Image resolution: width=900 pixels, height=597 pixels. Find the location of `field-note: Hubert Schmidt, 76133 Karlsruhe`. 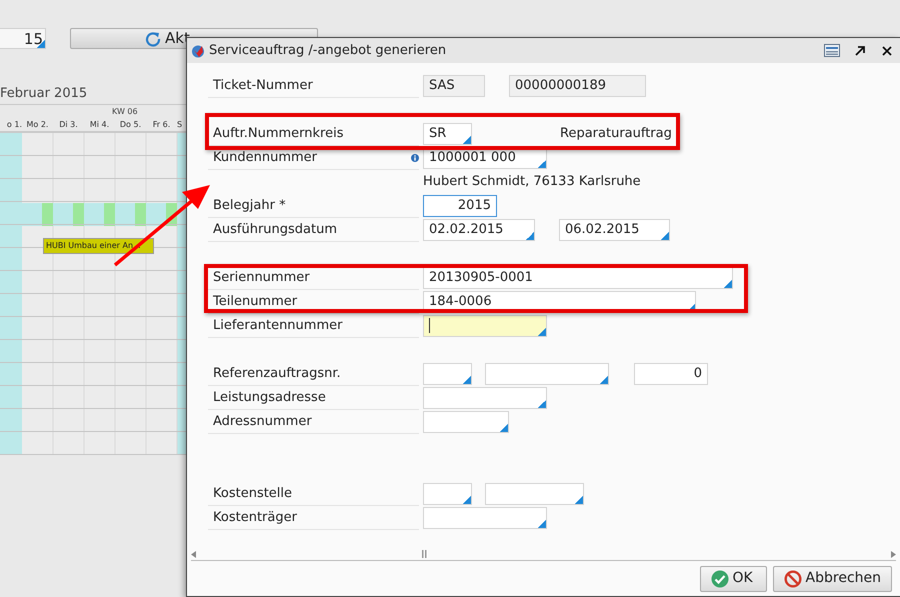

field-note: Hubert Schmidt, 76133 Karlsruhe is located at coordinates (532, 182).